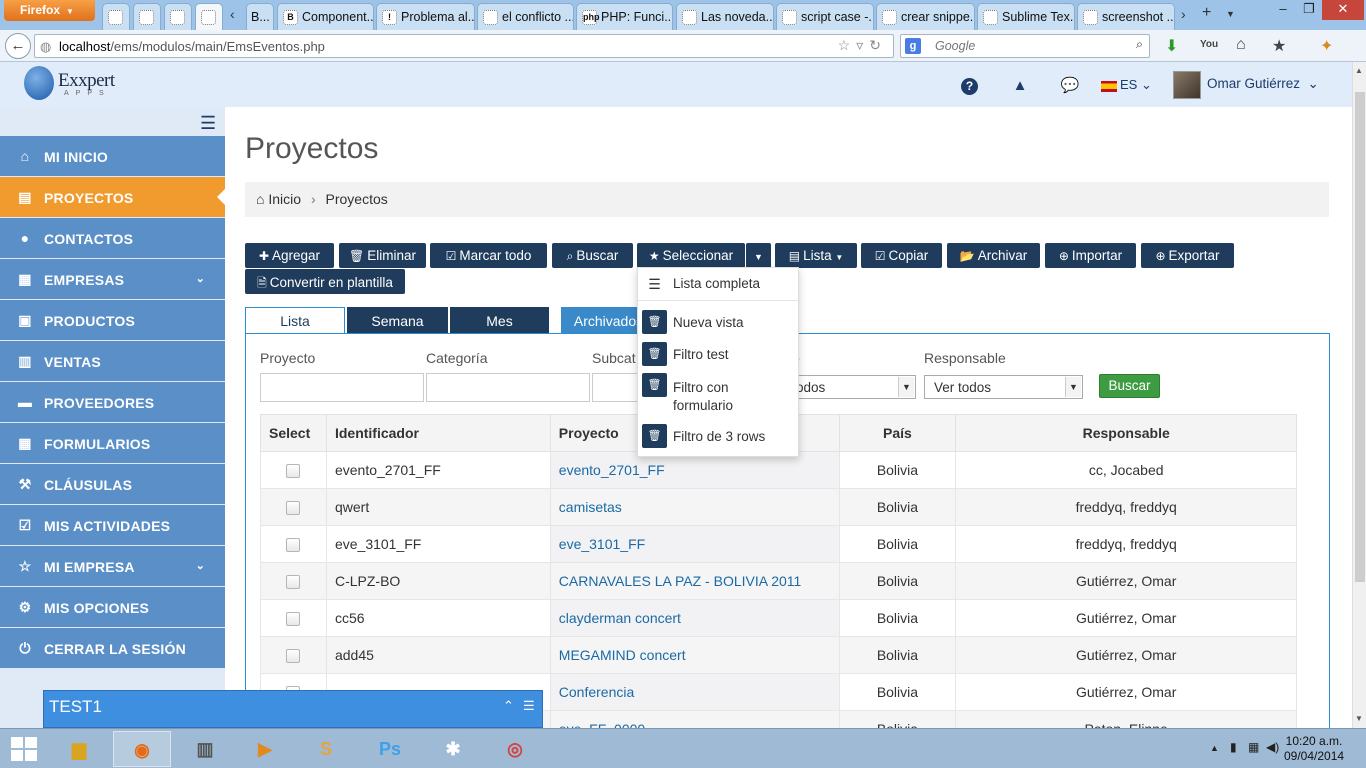 This screenshot has height=768, width=1366. I want to click on page-scrollbar: ▲ ▼, so click(1359, 395).